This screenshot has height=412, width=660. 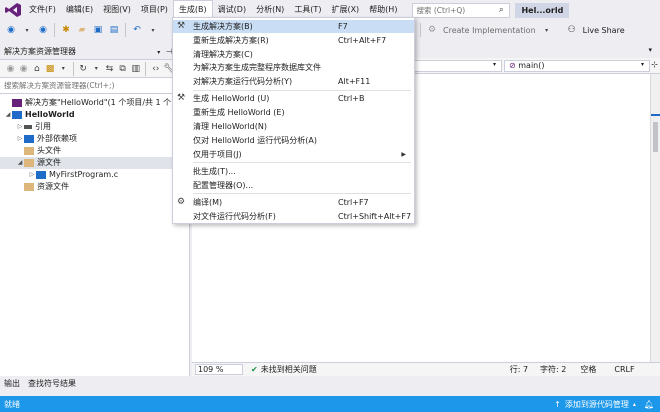 What do you see at coordinates (293, 126) in the screenshot?
I see `build-menu-item: 清理 HelloWorld(N)` at bounding box center [293, 126].